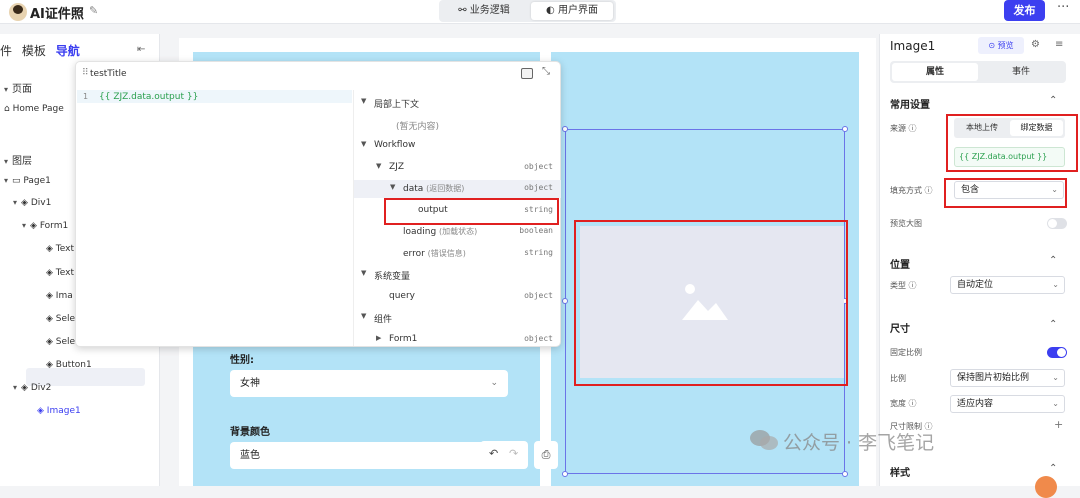 The width and height of the screenshot is (1080, 498). Describe the element at coordinates (1007, 285) in the screenshot. I see `type-select: 自动定位 ⌄` at that location.